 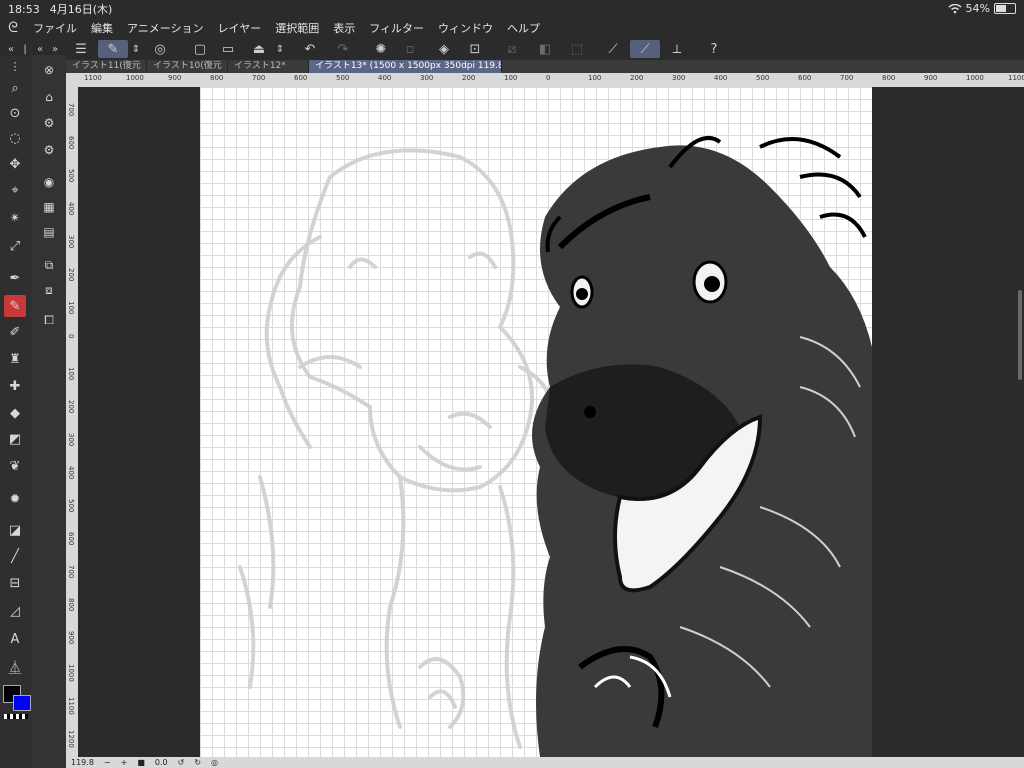 I want to click on blend-tool-icon: ❦, so click(x=15, y=466).